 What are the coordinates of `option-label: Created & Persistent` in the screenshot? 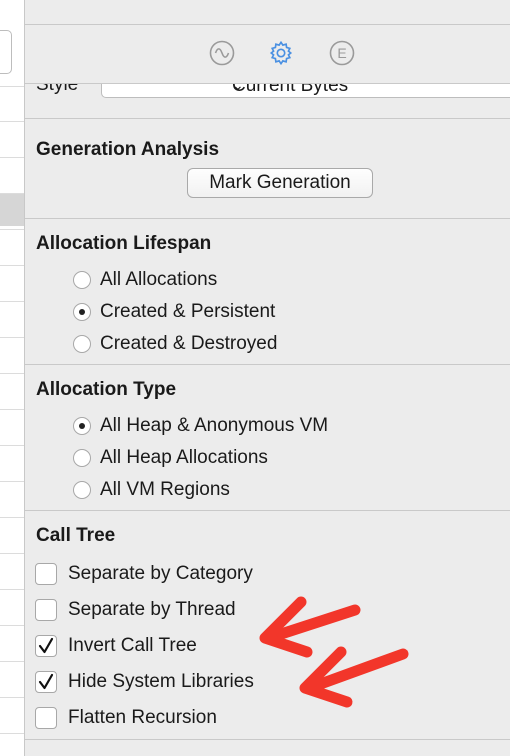 It's located at (188, 311).